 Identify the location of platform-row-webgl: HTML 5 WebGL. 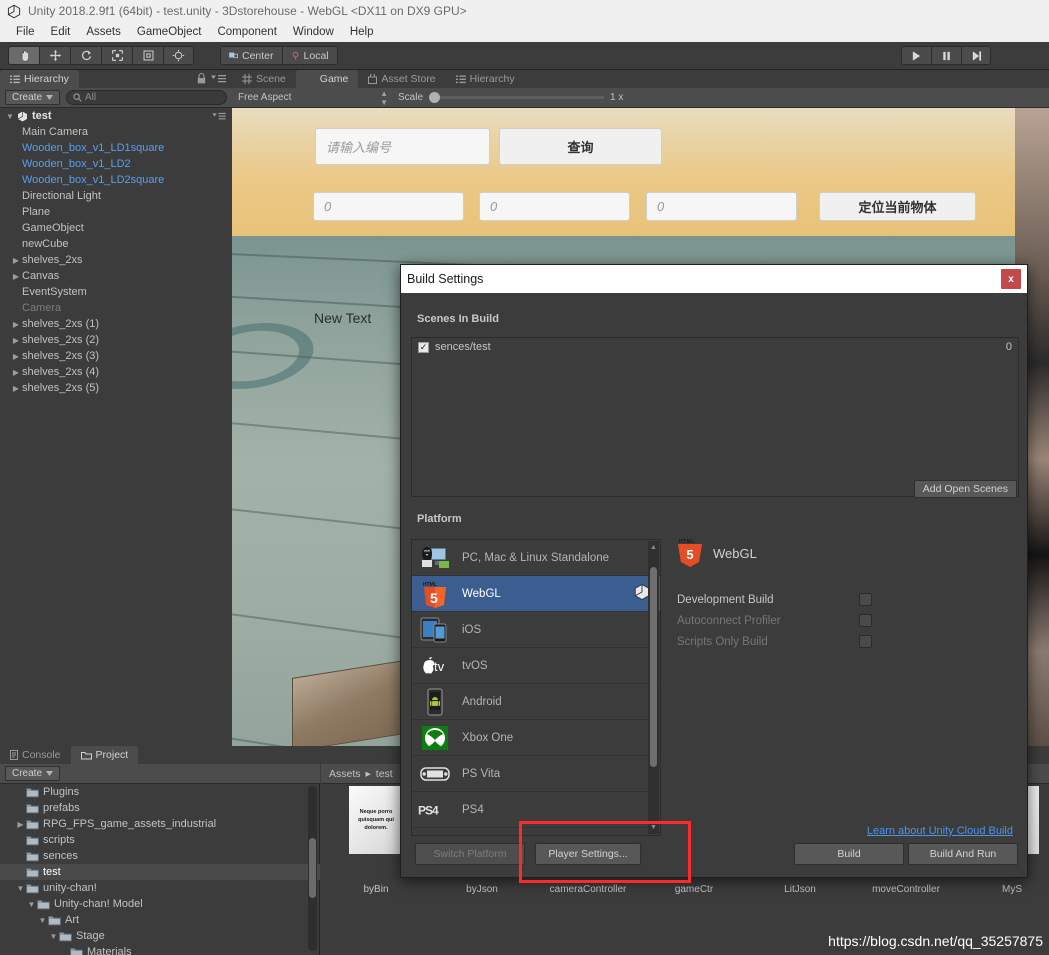
(536, 594).